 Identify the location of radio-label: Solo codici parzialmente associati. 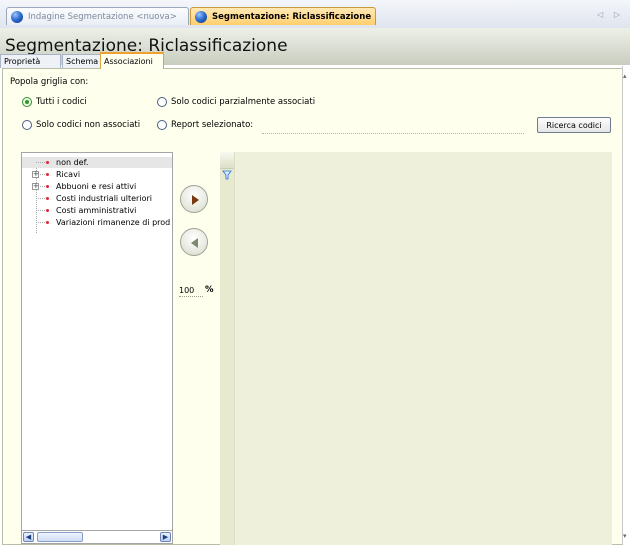
(243, 102).